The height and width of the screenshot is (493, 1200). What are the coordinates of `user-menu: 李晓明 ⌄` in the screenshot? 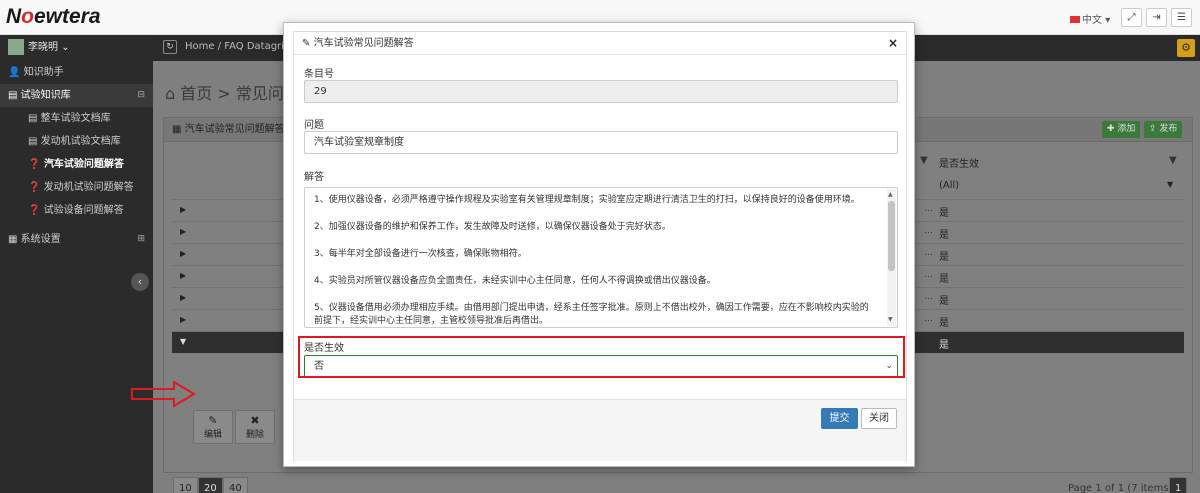 It's located at (76, 48).